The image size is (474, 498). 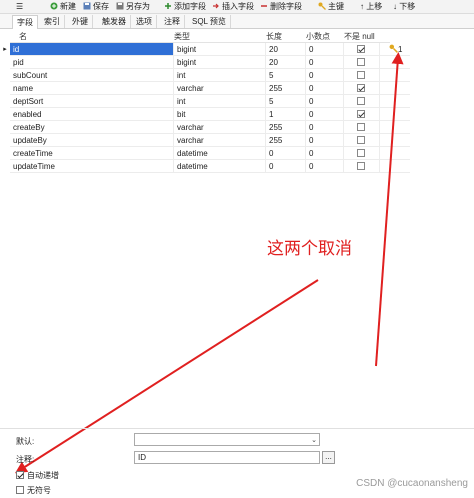 I want to click on auto-increment-checkbox, so click(x=20, y=475).